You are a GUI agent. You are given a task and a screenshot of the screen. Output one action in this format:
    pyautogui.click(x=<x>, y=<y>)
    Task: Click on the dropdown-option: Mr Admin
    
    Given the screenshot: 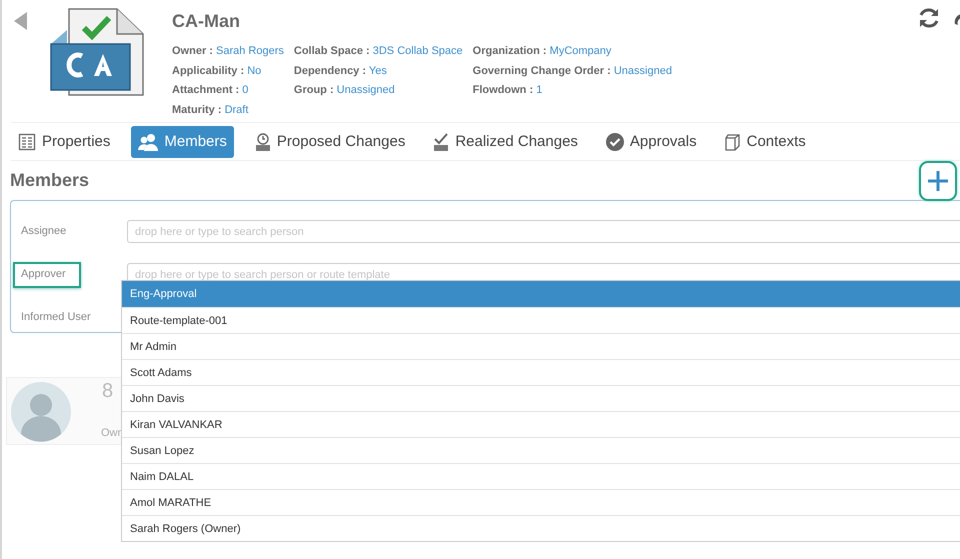 What is the action you would take?
    pyautogui.click(x=541, y=346)
    